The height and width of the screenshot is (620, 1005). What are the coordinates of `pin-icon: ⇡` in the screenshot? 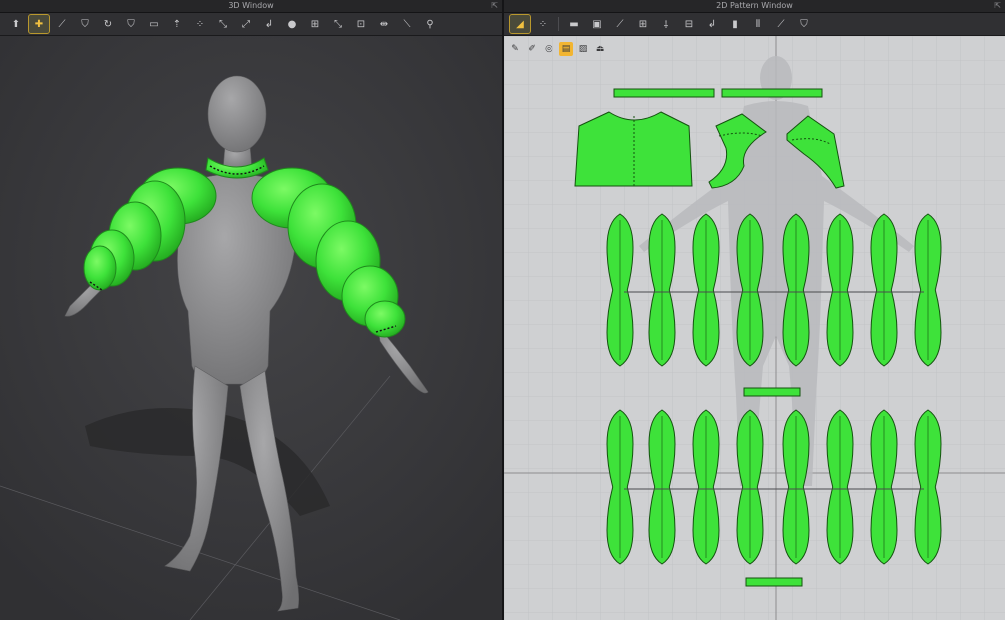 It's located at (177, 24).